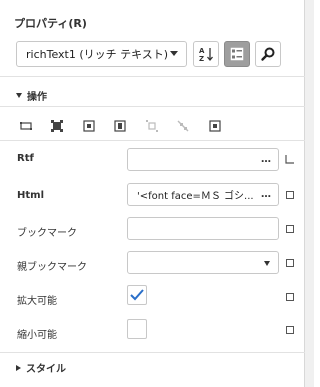 This screenshot has width=320, height=387. What do you see at coordinates (215, 126) in the screenshot?
I see `center-both-icon` at bounding box center [215, 126].